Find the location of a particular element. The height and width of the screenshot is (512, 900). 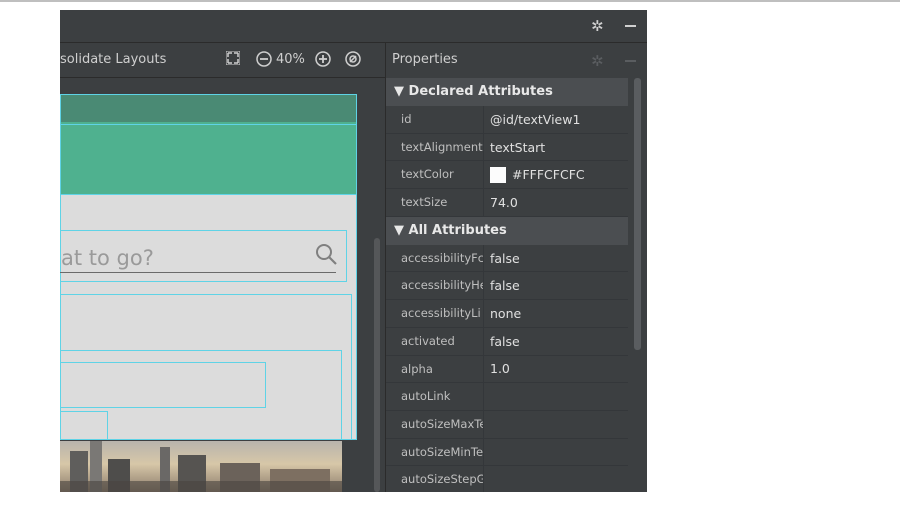

property-key: autoSizeStepG is located at coordinates (435, 479).